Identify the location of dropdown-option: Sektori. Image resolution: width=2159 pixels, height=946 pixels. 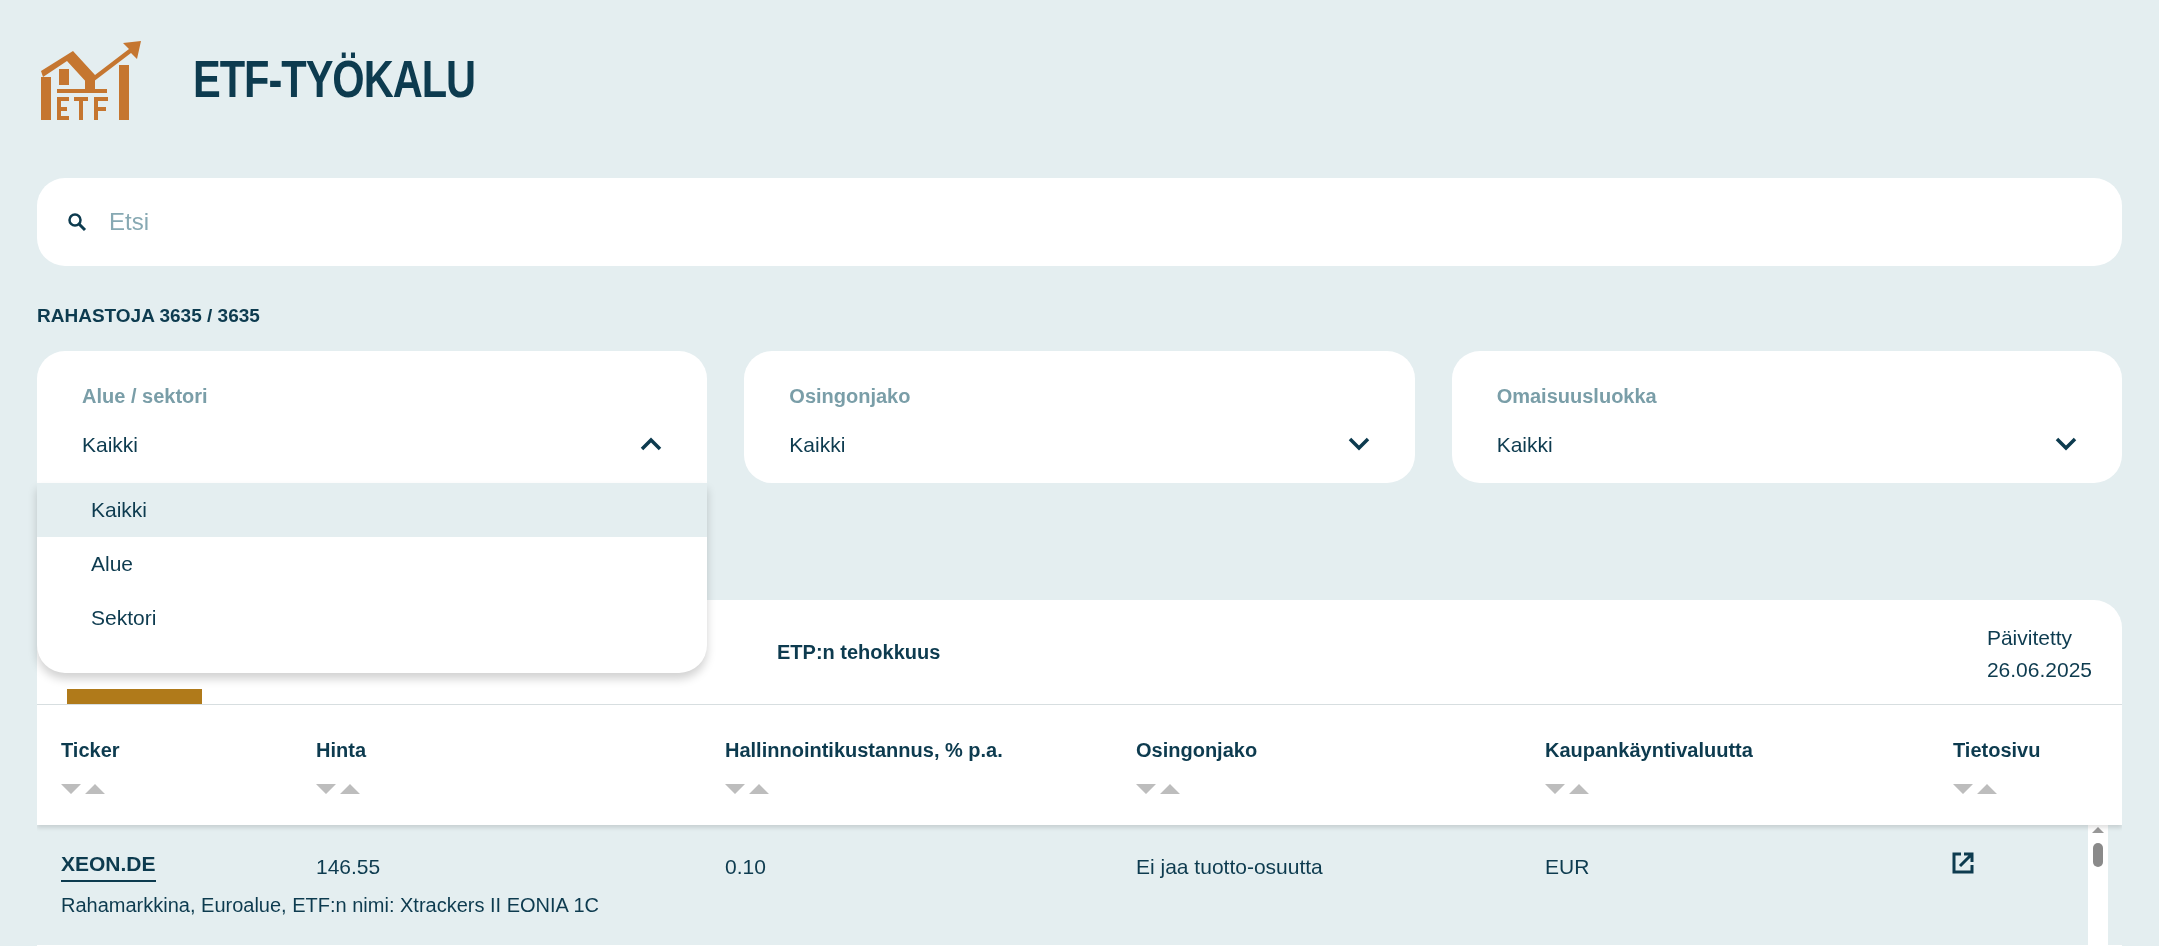
(372, 617).